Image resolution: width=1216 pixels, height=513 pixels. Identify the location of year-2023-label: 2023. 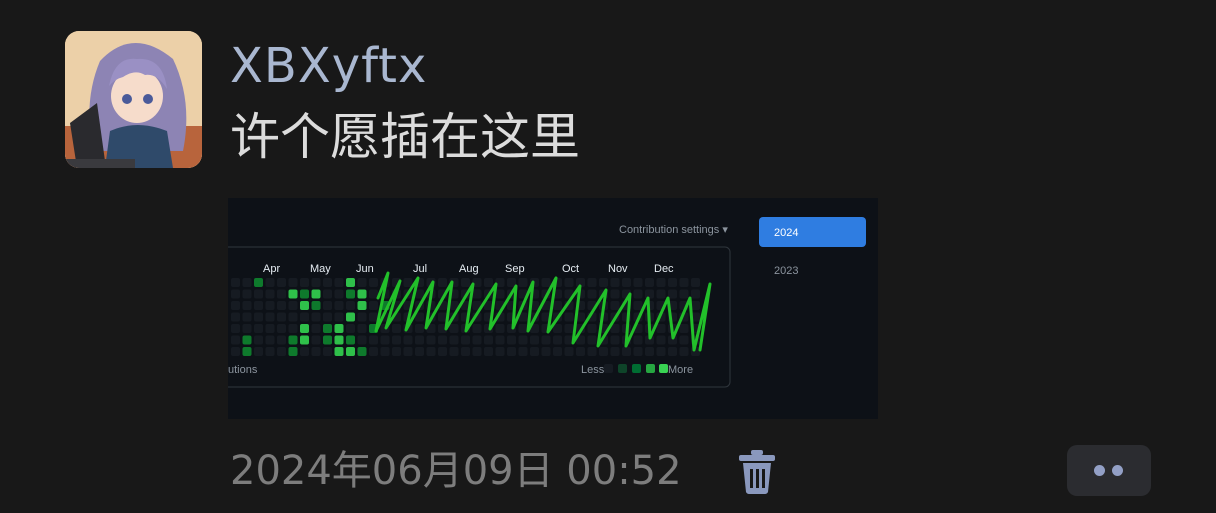
(786, 271).